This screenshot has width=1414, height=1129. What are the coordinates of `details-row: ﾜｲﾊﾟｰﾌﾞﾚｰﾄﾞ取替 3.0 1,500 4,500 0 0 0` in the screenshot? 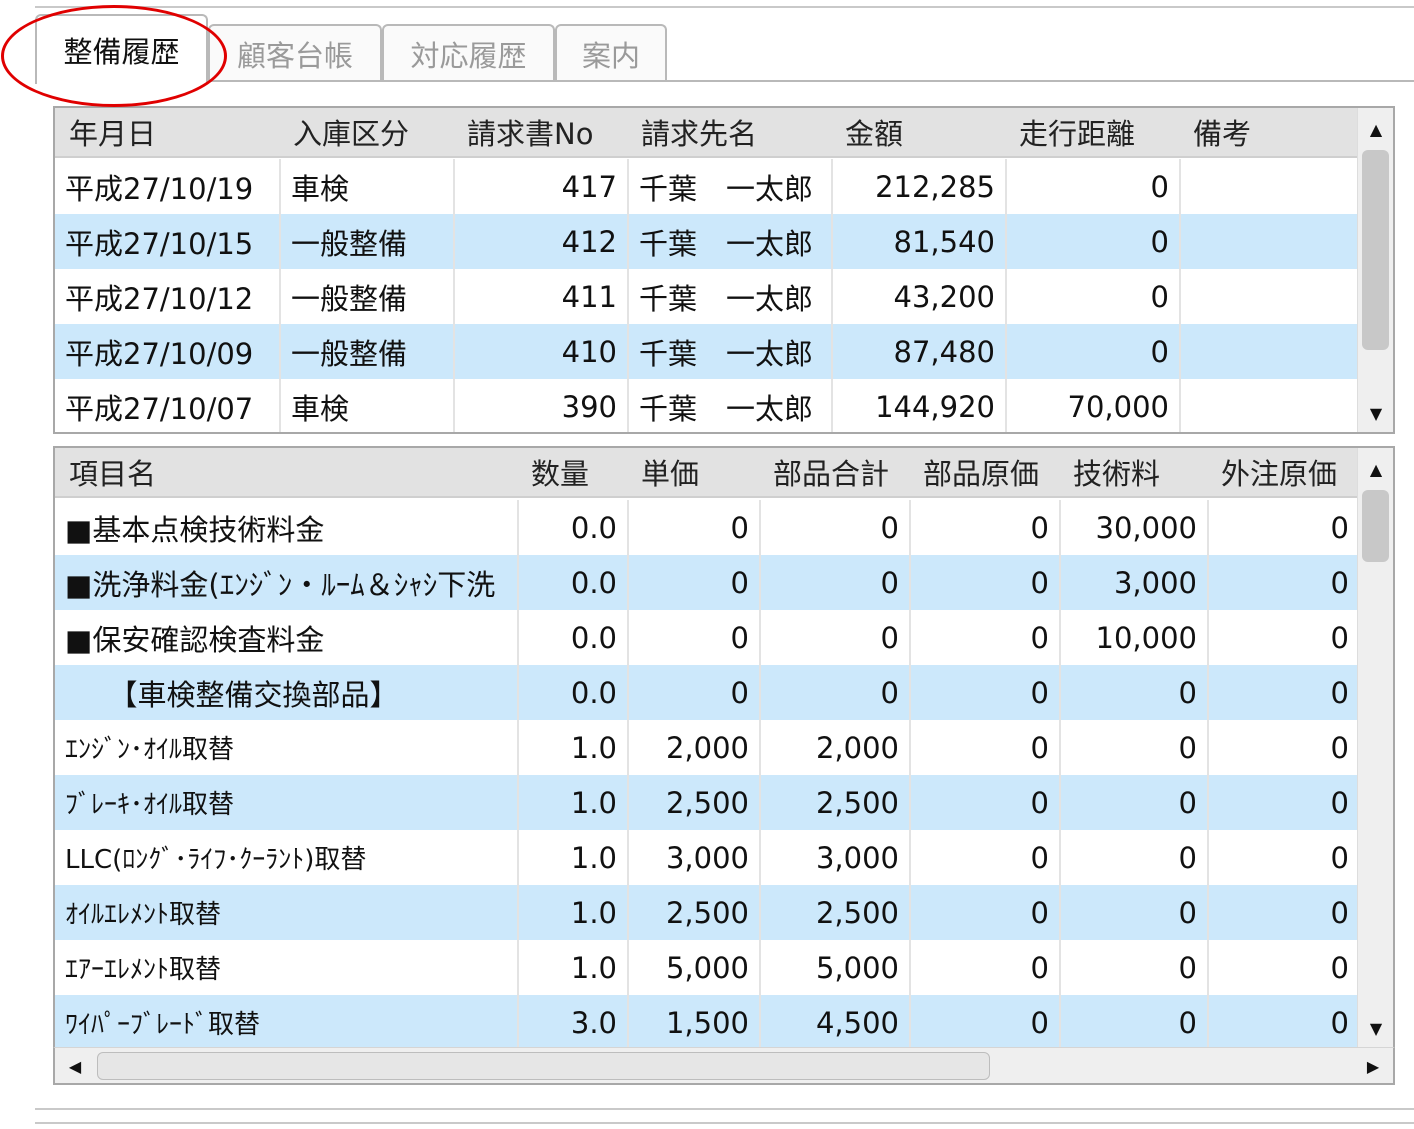 It's located at (707, 1022).